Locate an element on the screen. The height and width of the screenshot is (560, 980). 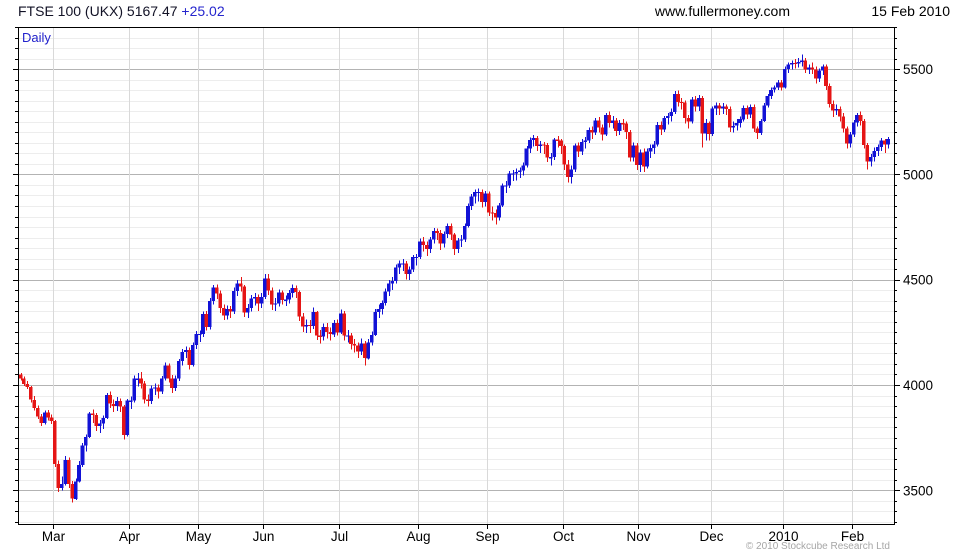
svg-text: Dec is located at coordinates (711, 536).